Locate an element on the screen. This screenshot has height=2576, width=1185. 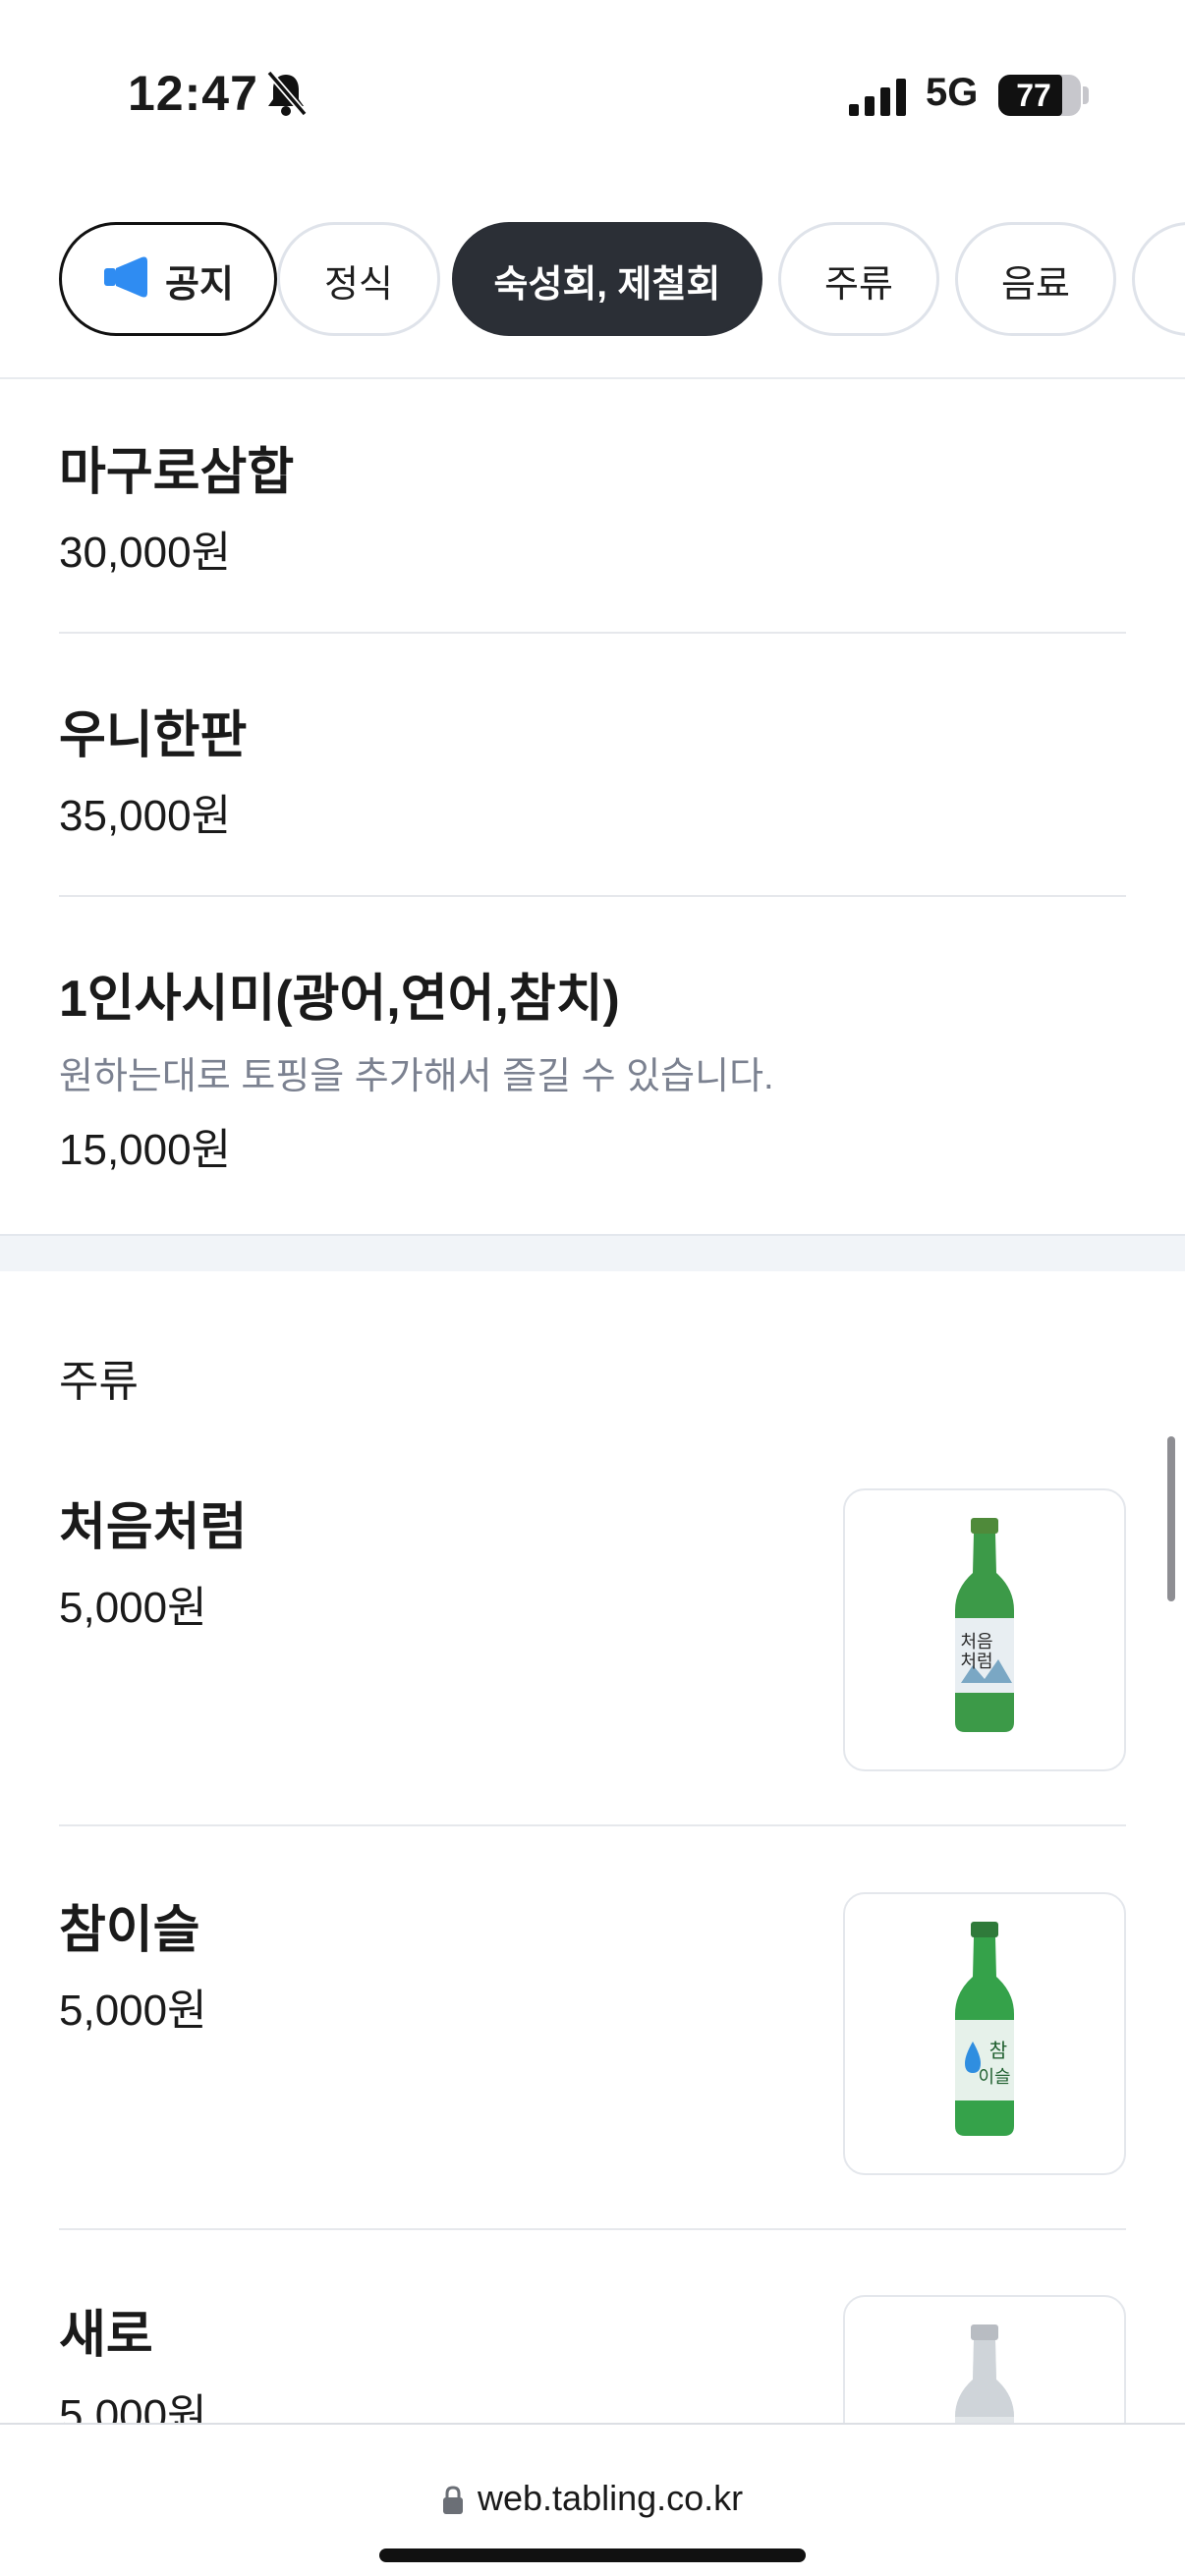
browser-address-bar: web.tabling.co.kr is located at coordinates (592, 2499).